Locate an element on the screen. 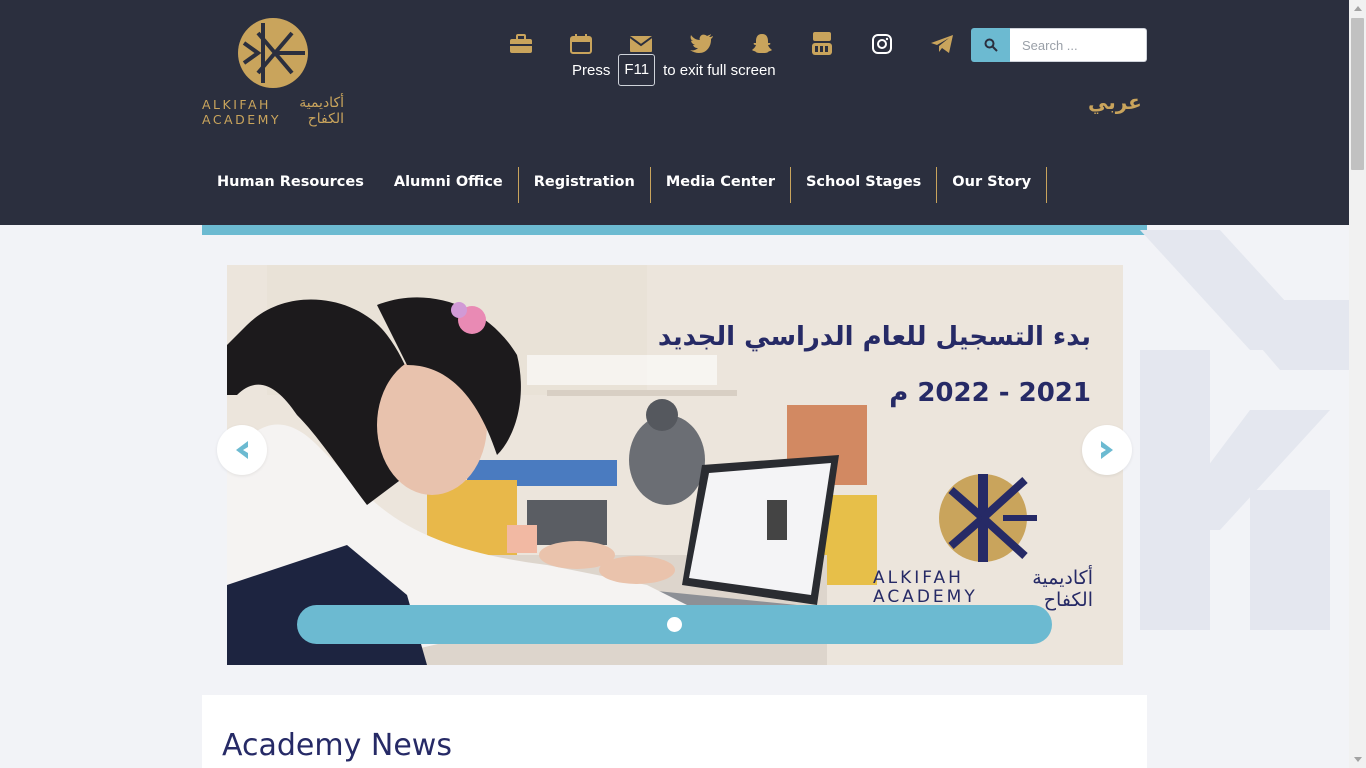  page-scrollbar is located at coordinates (1357, 384).